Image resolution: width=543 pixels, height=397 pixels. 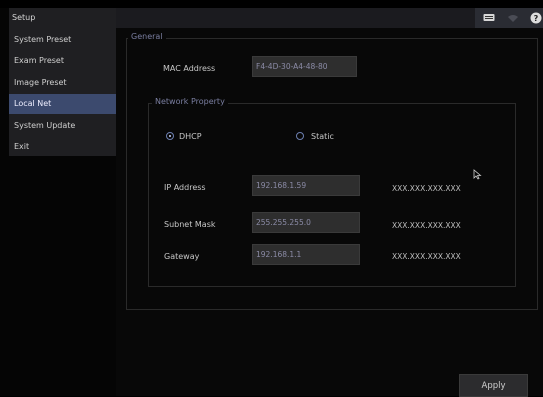 I want to click on sidebar-item-image-preset: Image Preset, so click(x=62, y=83).